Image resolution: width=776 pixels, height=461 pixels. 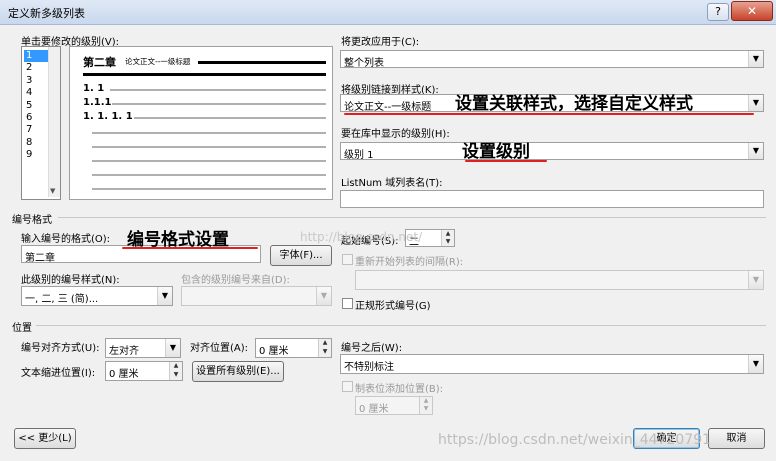 I want to click on preview-row: 1. 1, so click(x=94, y=88).